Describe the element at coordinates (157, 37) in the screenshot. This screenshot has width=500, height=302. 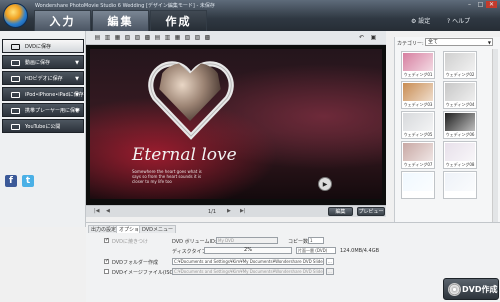
I see `distribute-h-icon: ▤` at that location.